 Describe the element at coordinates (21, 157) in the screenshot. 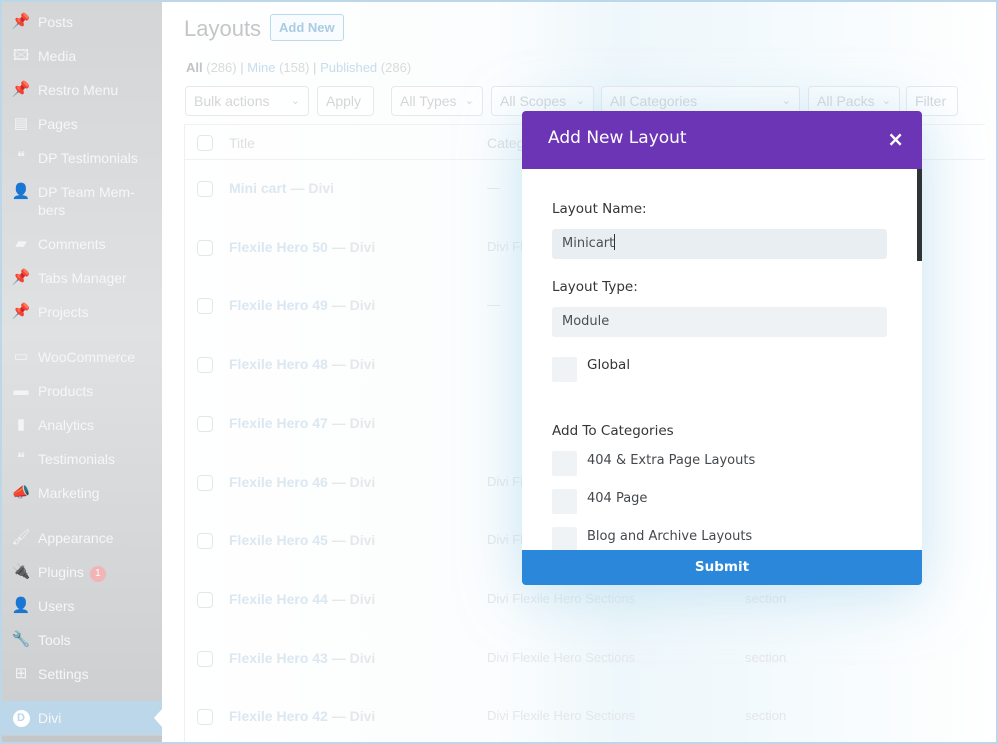

I see `quote-icon: ❝` at that location.